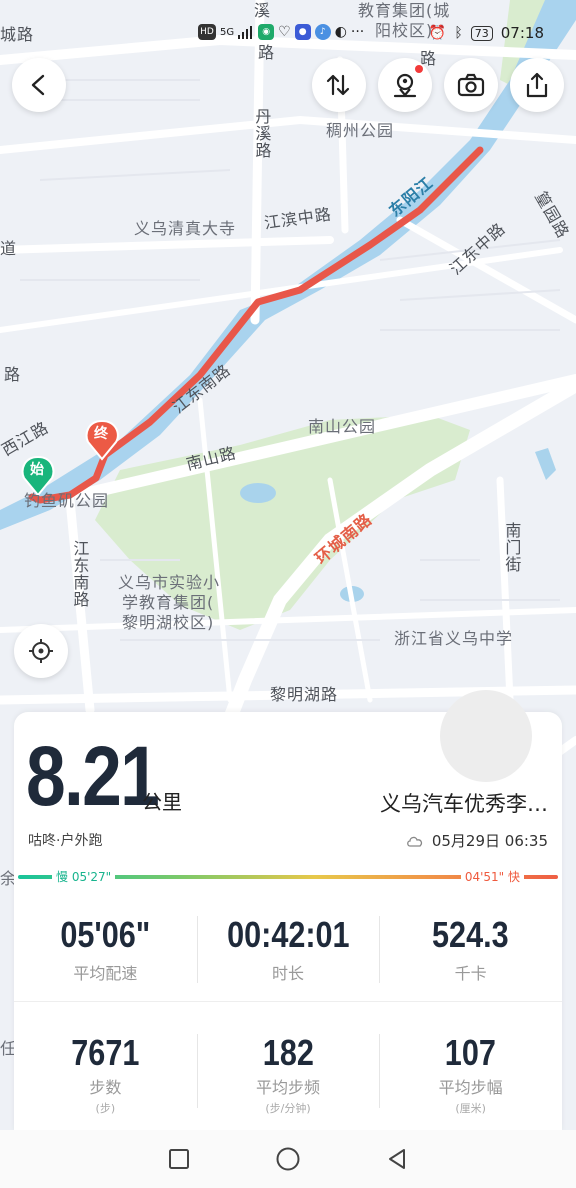 The width and height of the screenshot is (576, 1188). I want to click on more-dots-icon: ···, so click(357, 32).